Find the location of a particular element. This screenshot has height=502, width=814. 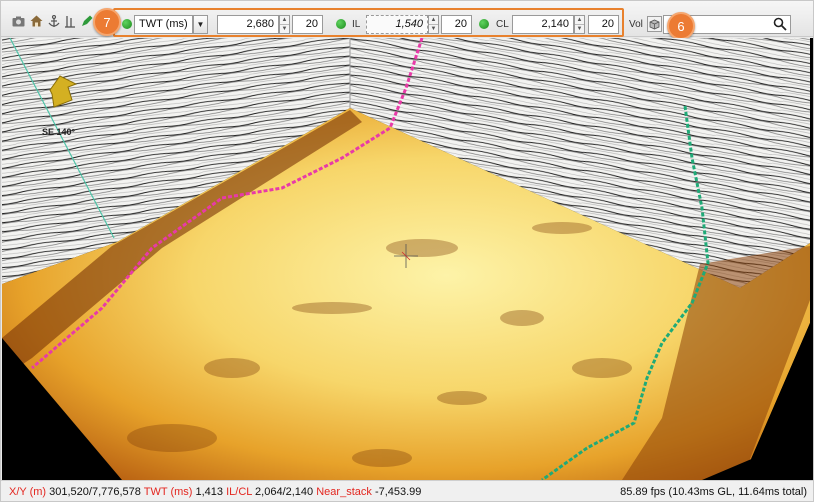

inline-spinner: ▲ ▼ is located at coordinates (433, 24).